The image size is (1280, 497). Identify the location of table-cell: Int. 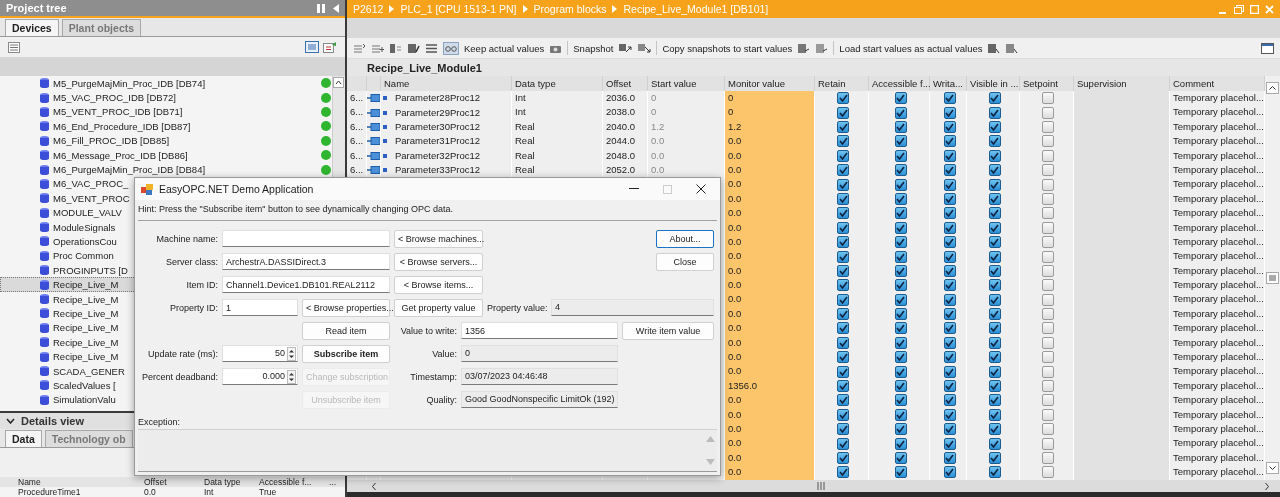
(557, 113).